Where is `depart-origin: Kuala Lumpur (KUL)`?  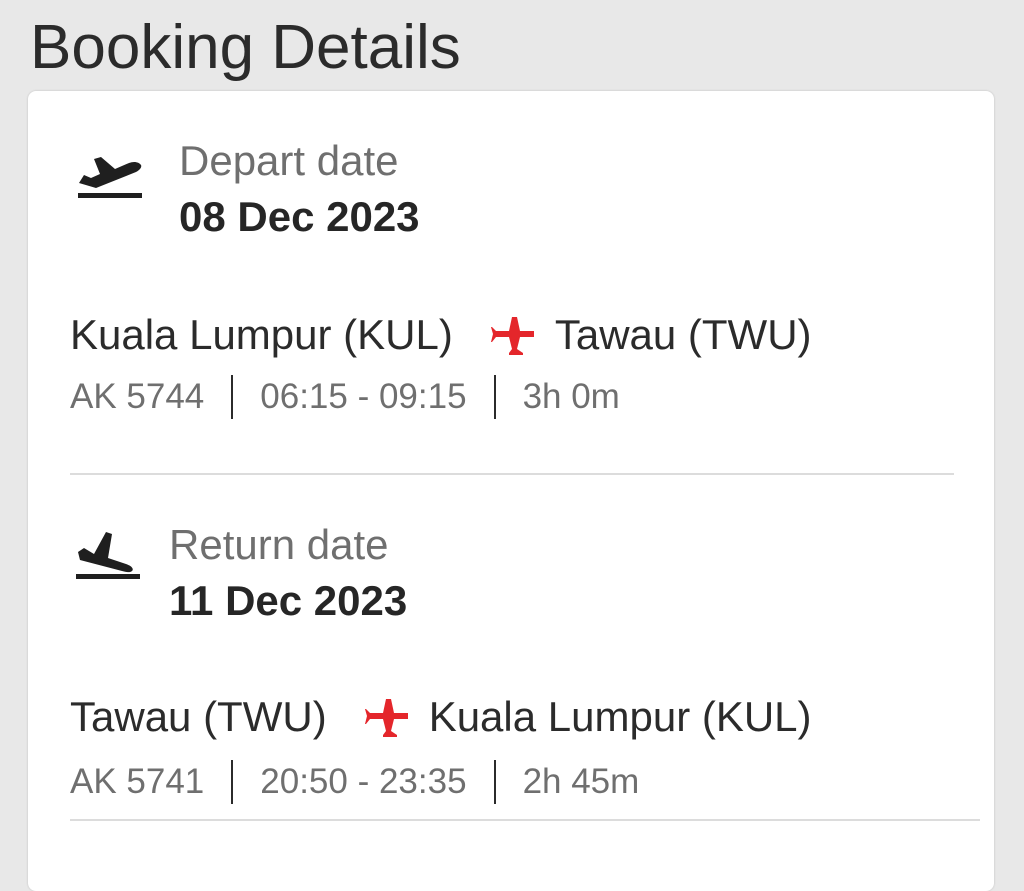
depart-origin: Kuala Lumpur (KUL) is located at coordinates (261, 334).